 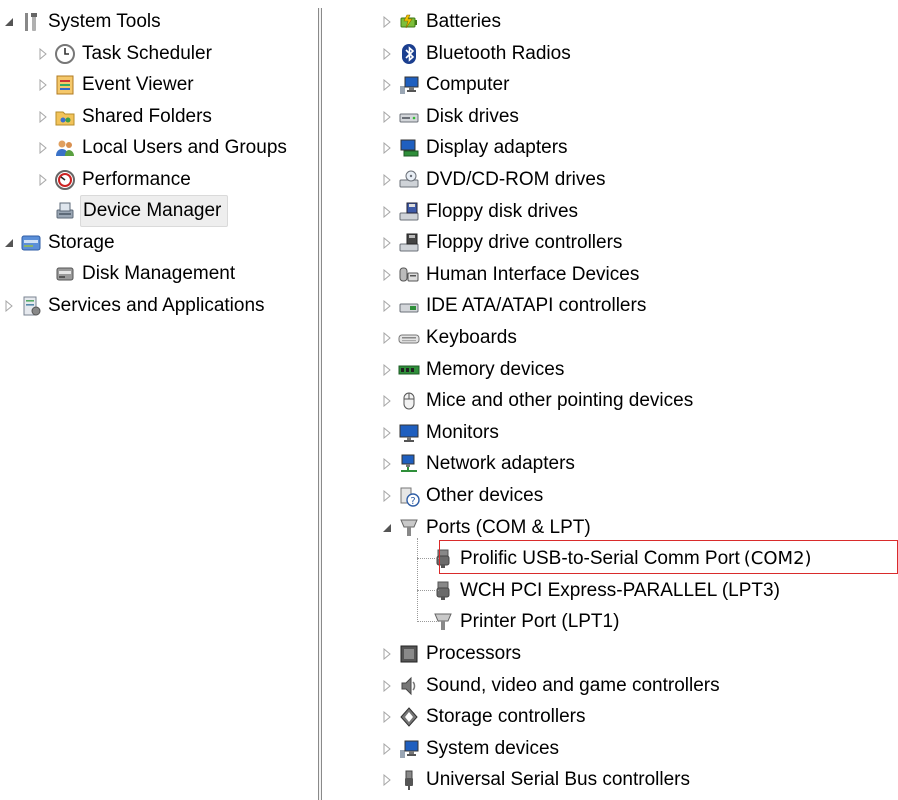 What do you see at coordinates (124, 54) in the screenshot?
I see `nav-item-task-scheduler: Task Scheduler` at bounding box center [124, 54].